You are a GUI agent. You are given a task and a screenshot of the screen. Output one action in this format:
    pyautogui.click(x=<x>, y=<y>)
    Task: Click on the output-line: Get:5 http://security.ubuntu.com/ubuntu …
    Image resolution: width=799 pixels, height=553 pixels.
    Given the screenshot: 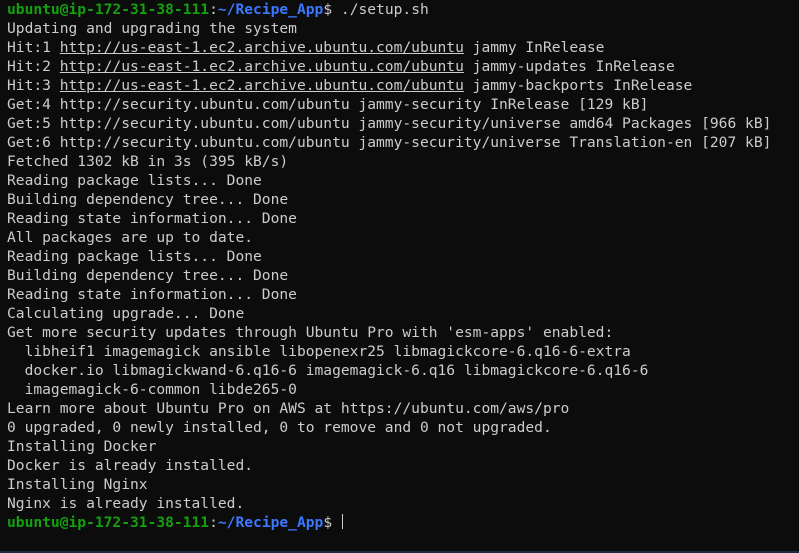 What is the action you would take?
    pyautogui.click(x=389, y=123)
    